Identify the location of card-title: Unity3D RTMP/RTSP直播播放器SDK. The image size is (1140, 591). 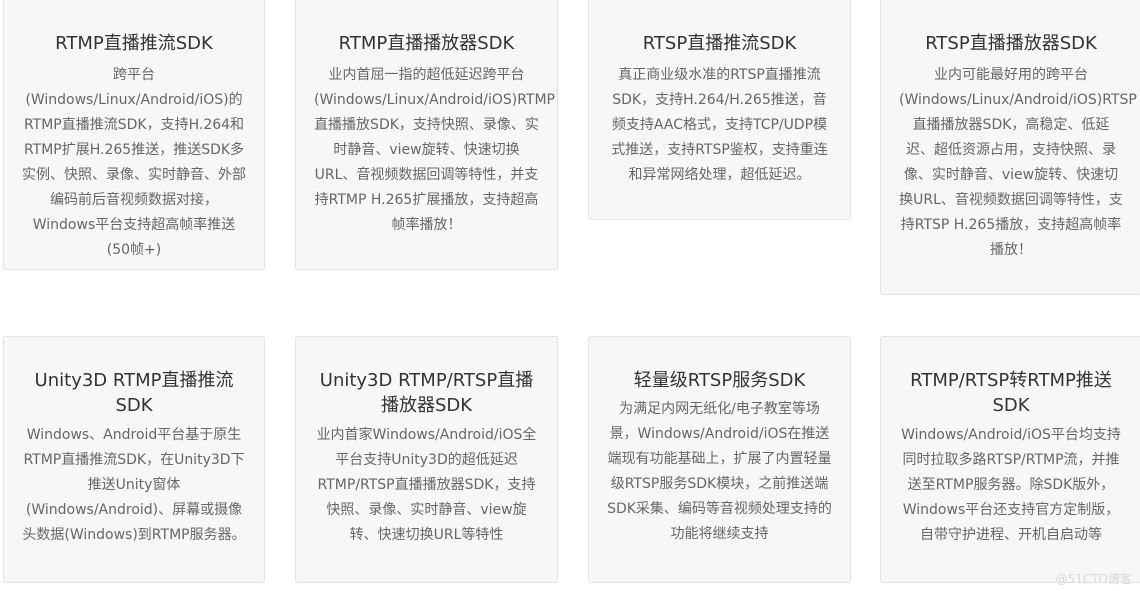
(426, 393).